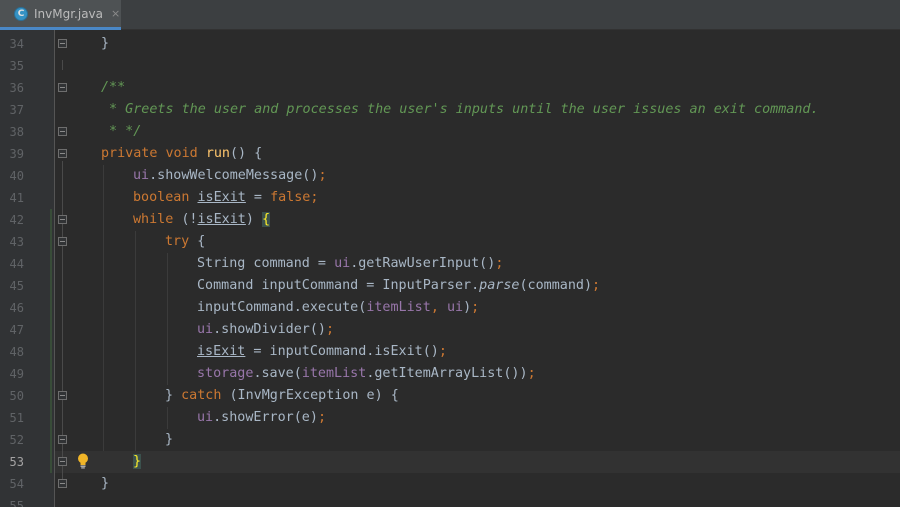 The height and width of the screenshot is (507, 900). Describe the element at coordinates (16, 286) in the screenshot. I see `line-number: 45` at that location.